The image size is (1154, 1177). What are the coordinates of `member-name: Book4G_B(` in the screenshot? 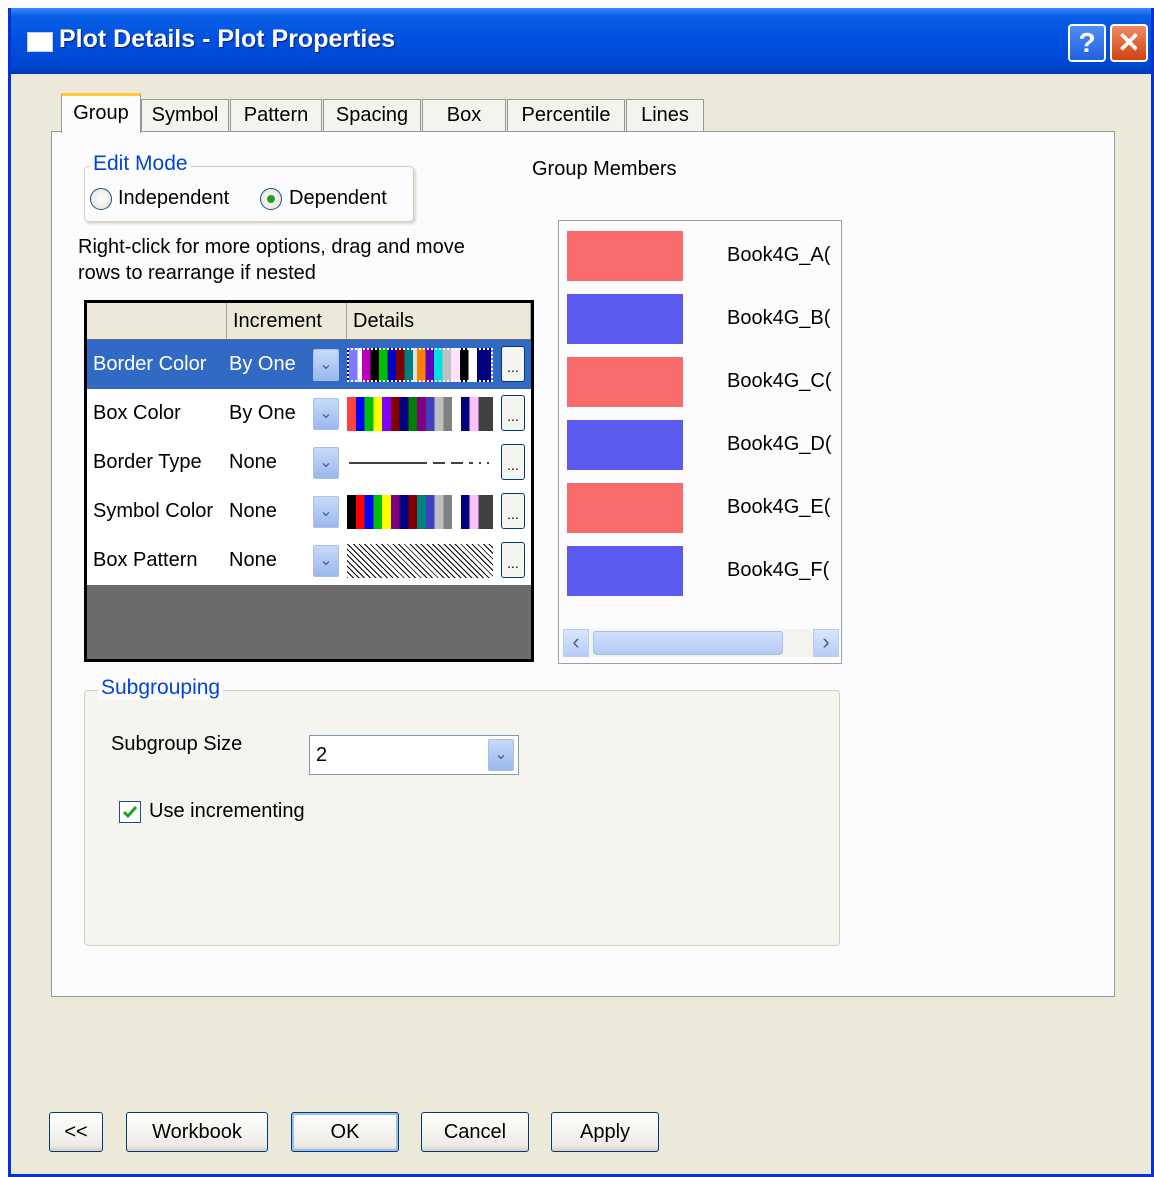 It's located at (778, 318).